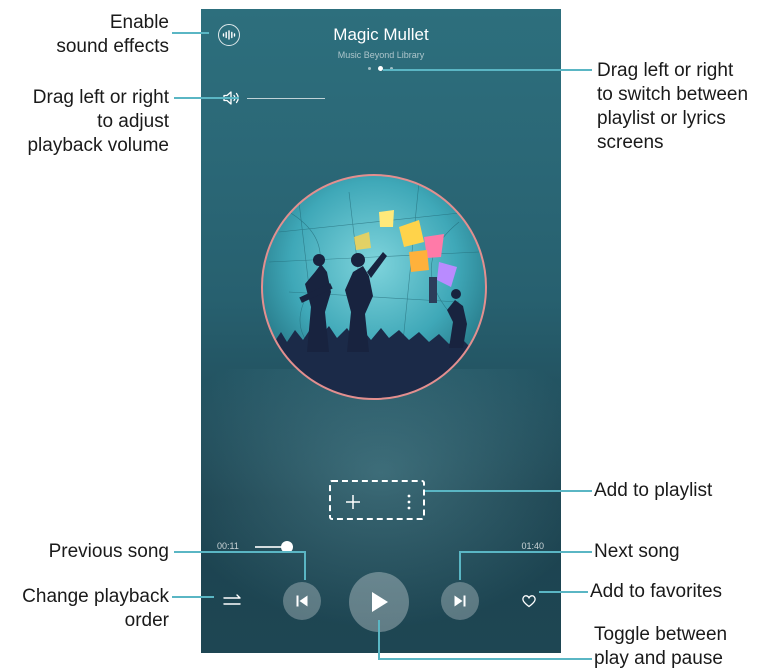 Image resolution: width=772 pixels, height=671 pixels. Describe the element at coordinates (485, 640) in the screenshot. I see `leader-play-pause` at that location.